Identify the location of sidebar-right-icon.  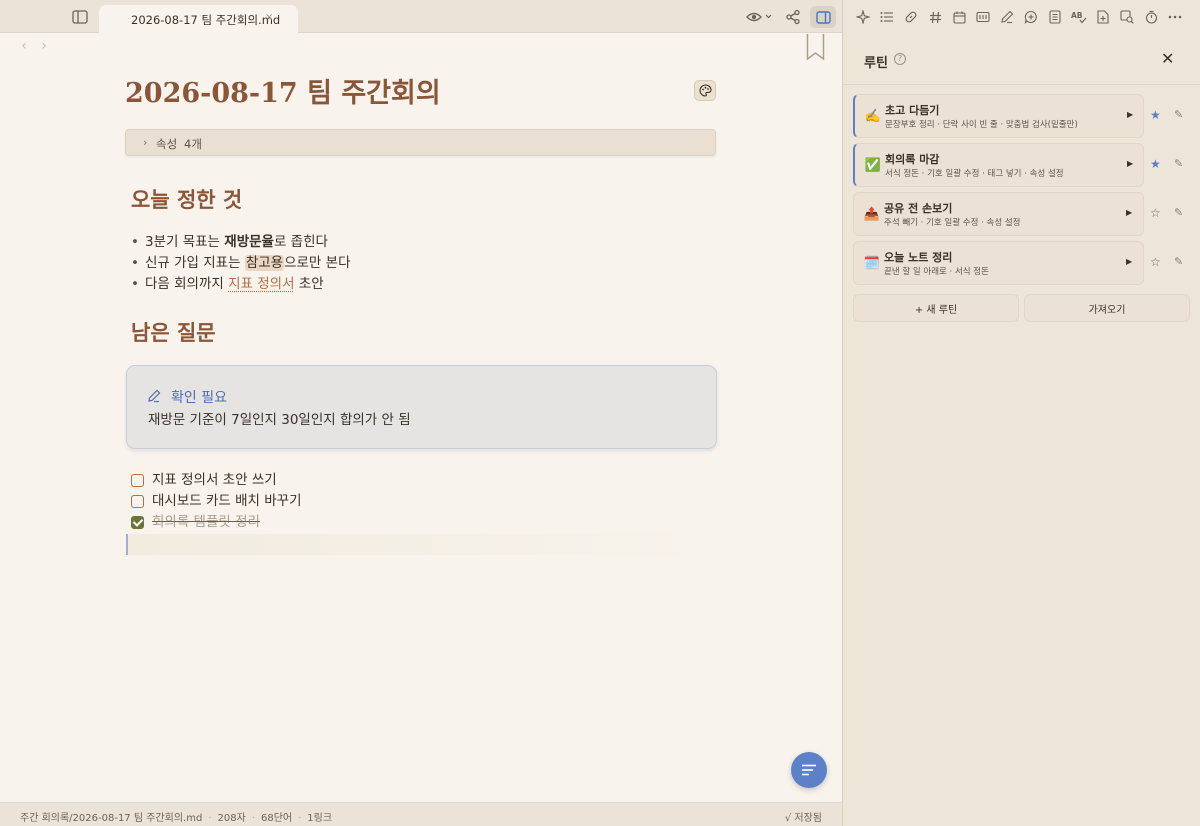
(823, 17).